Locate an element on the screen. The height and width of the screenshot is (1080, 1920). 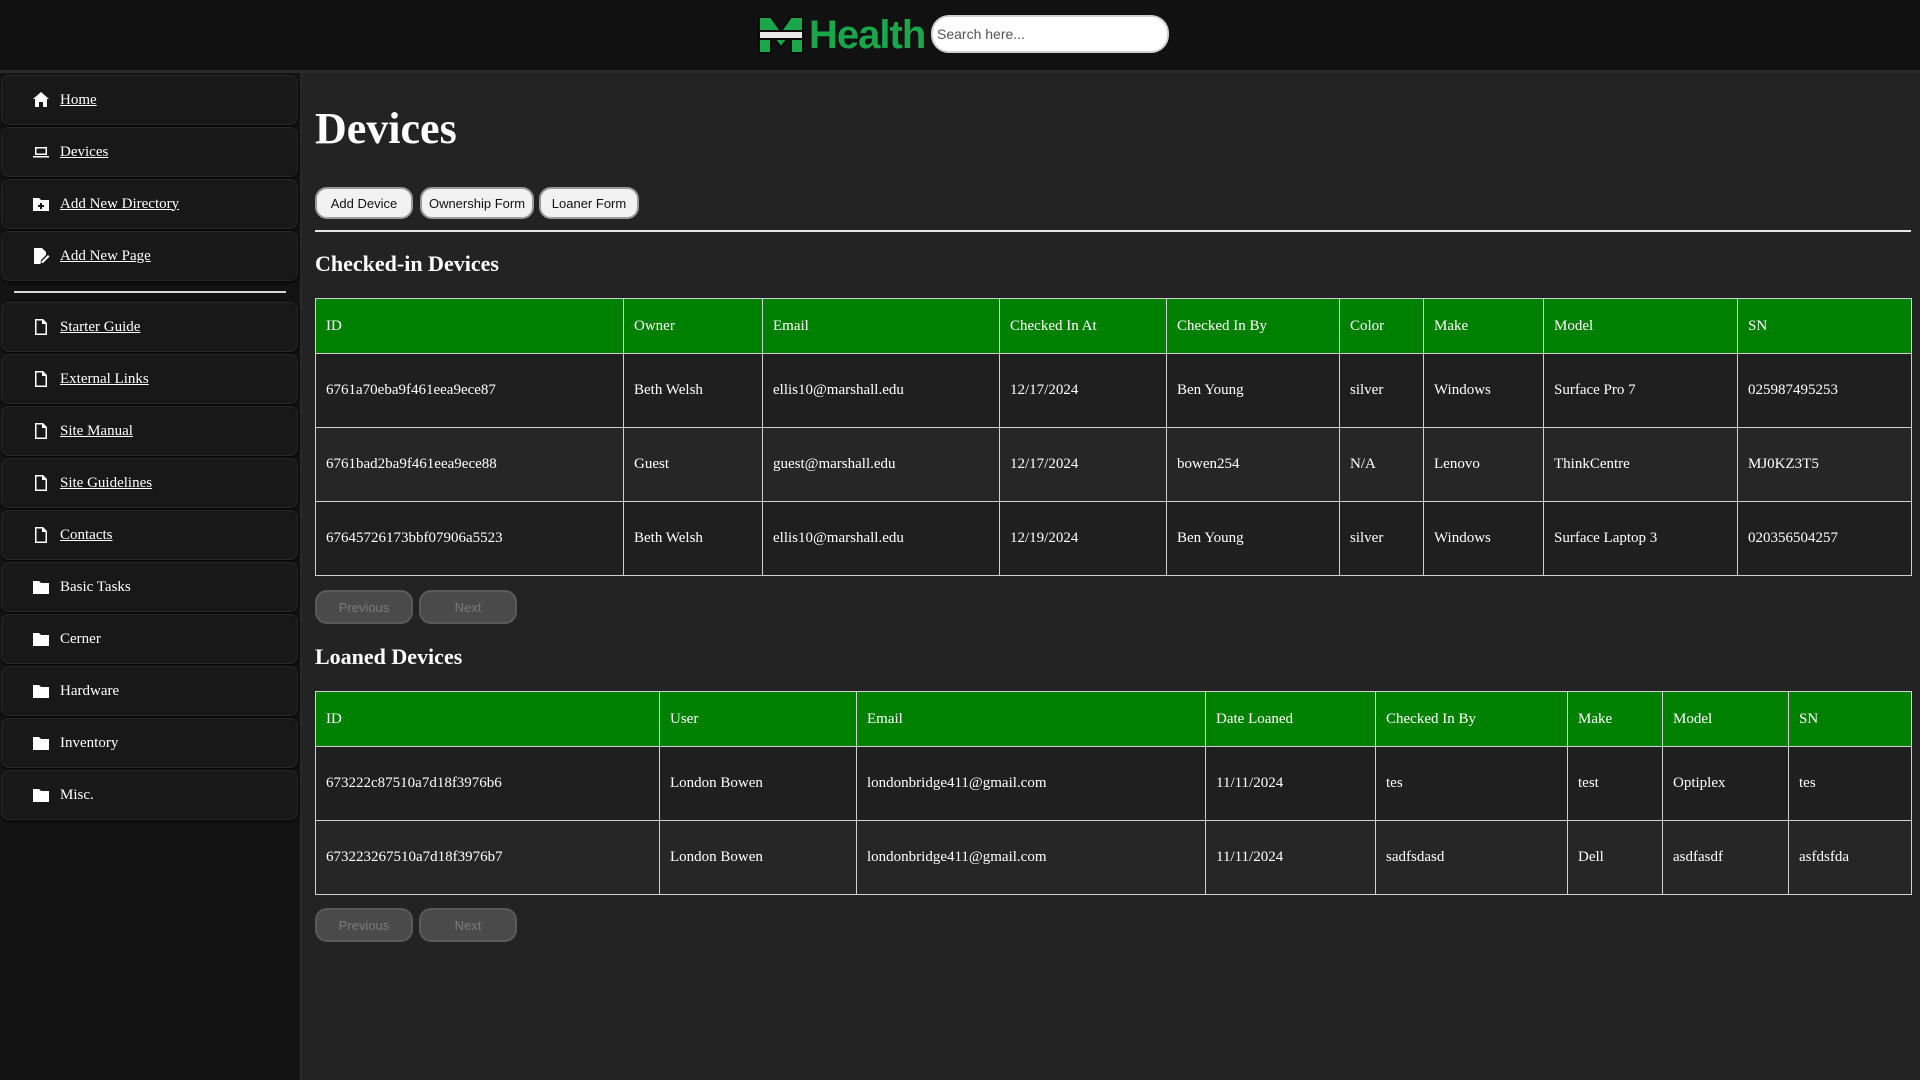
sidebar-item-add-new-directory: Add New Directory is located at coordinates (149, 204).